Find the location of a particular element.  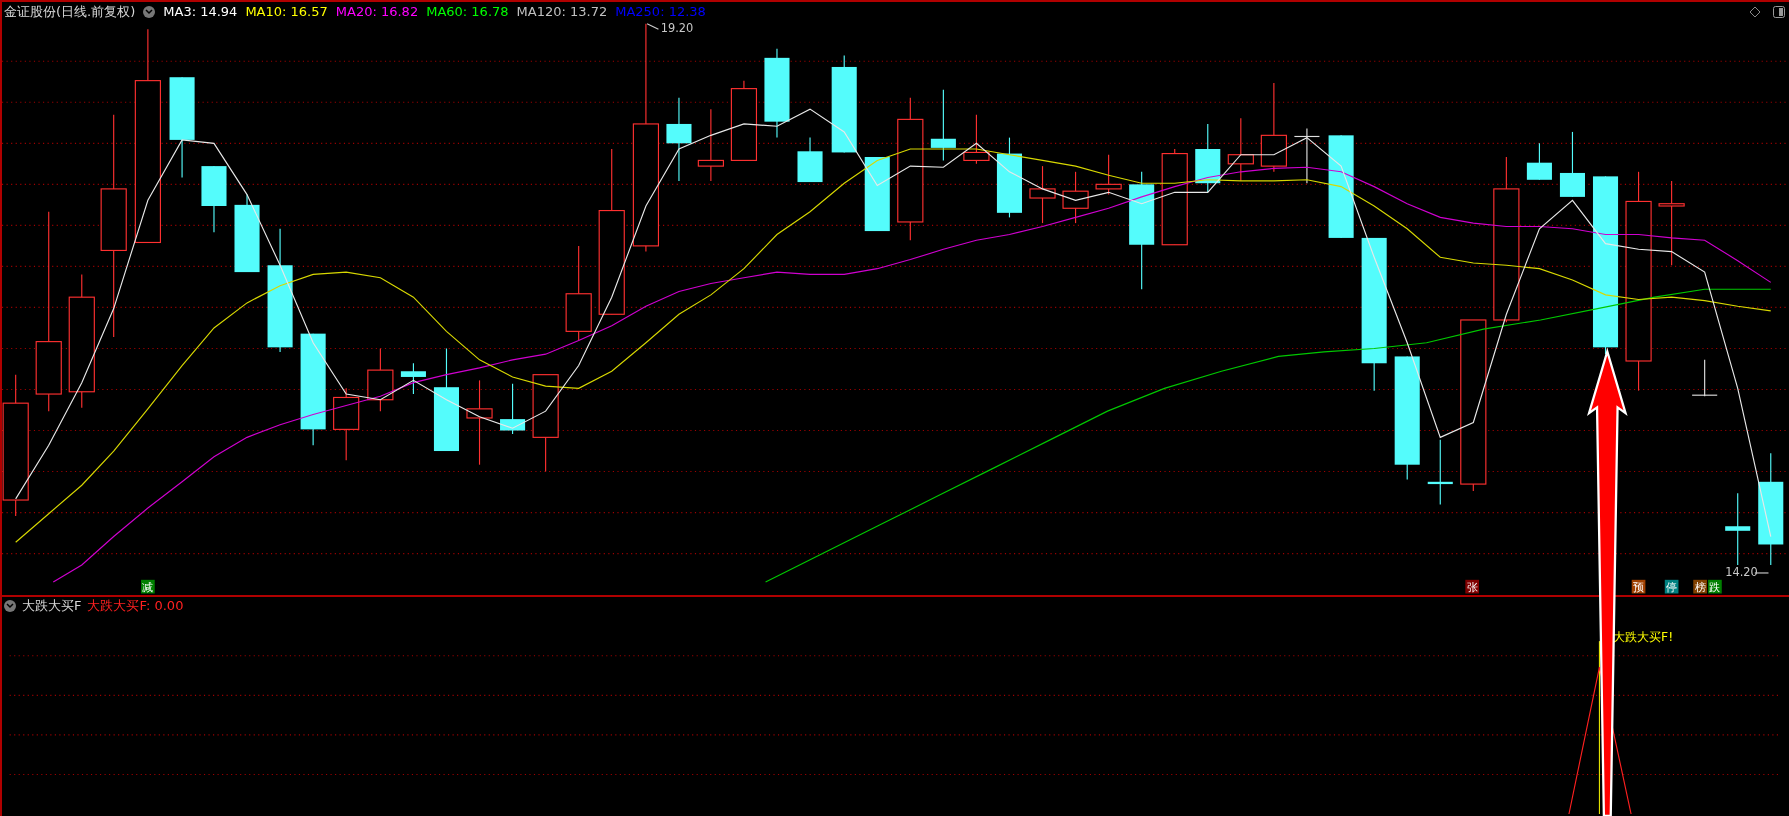

signal-tag: 减 is located at coordinates (148, 587).